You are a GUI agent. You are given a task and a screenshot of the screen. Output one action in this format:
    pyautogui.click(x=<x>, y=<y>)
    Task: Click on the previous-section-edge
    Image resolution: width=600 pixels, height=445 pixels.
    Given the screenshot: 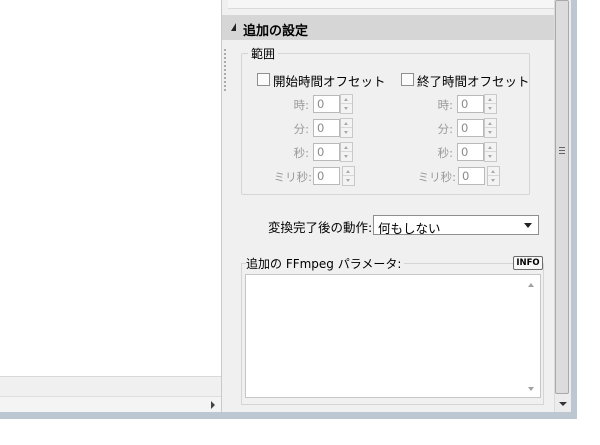 What is the action you would take?
    pyautogui.click(x=391, y=4)
    